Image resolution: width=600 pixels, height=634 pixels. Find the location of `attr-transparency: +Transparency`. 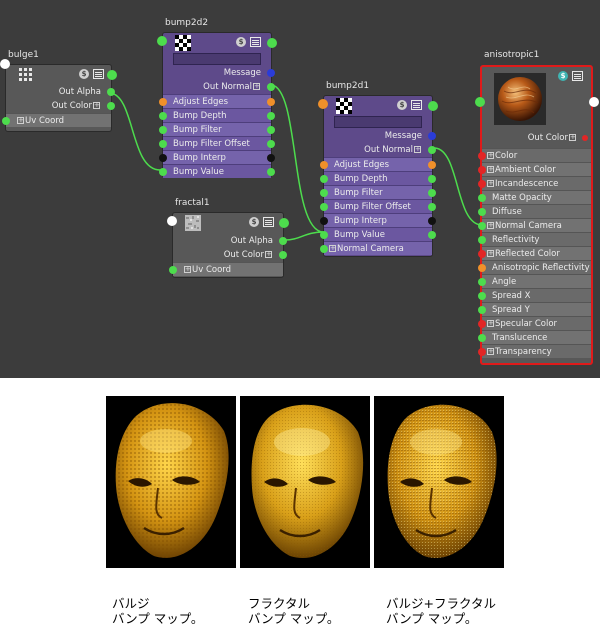

attr-transparency: +Transparency is located at coordinates (534, 351).